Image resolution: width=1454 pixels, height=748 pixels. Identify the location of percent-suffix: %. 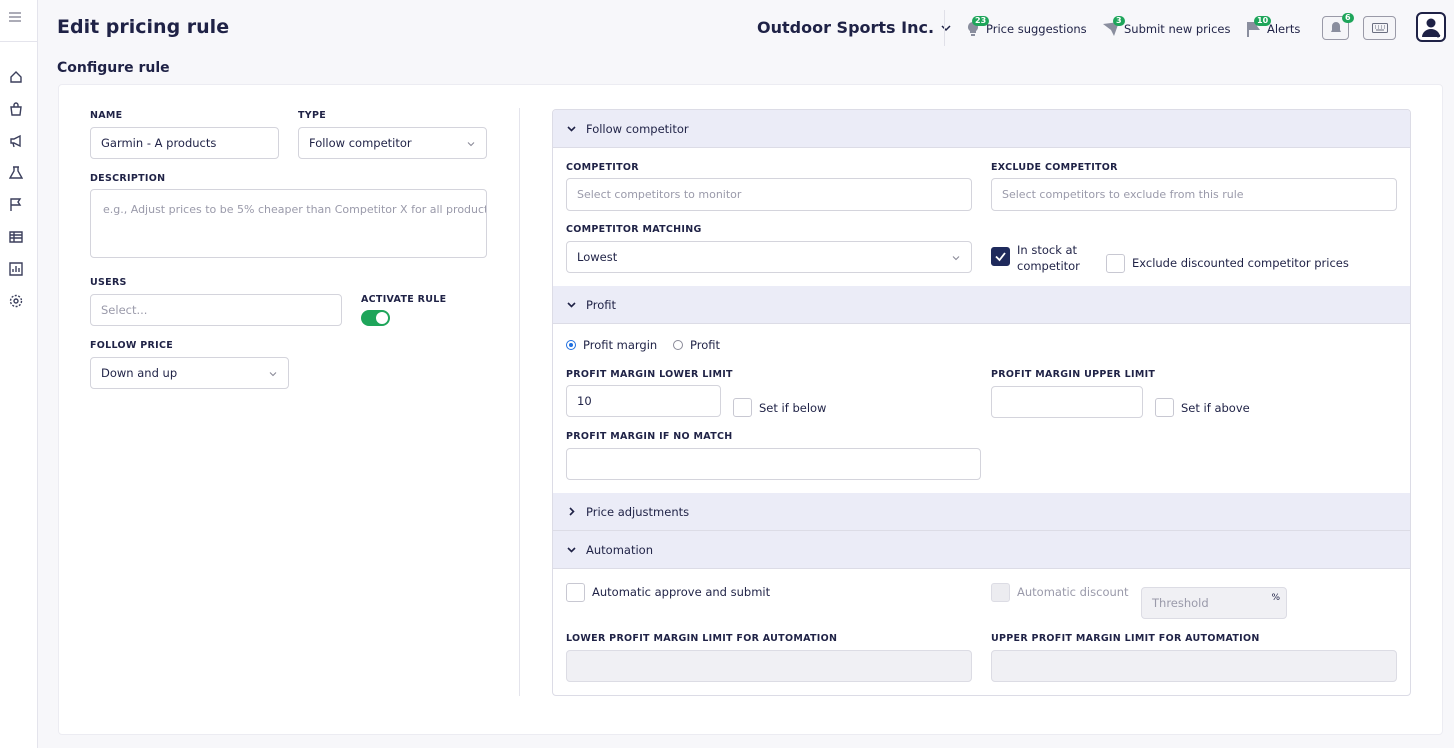
(1275, 598).